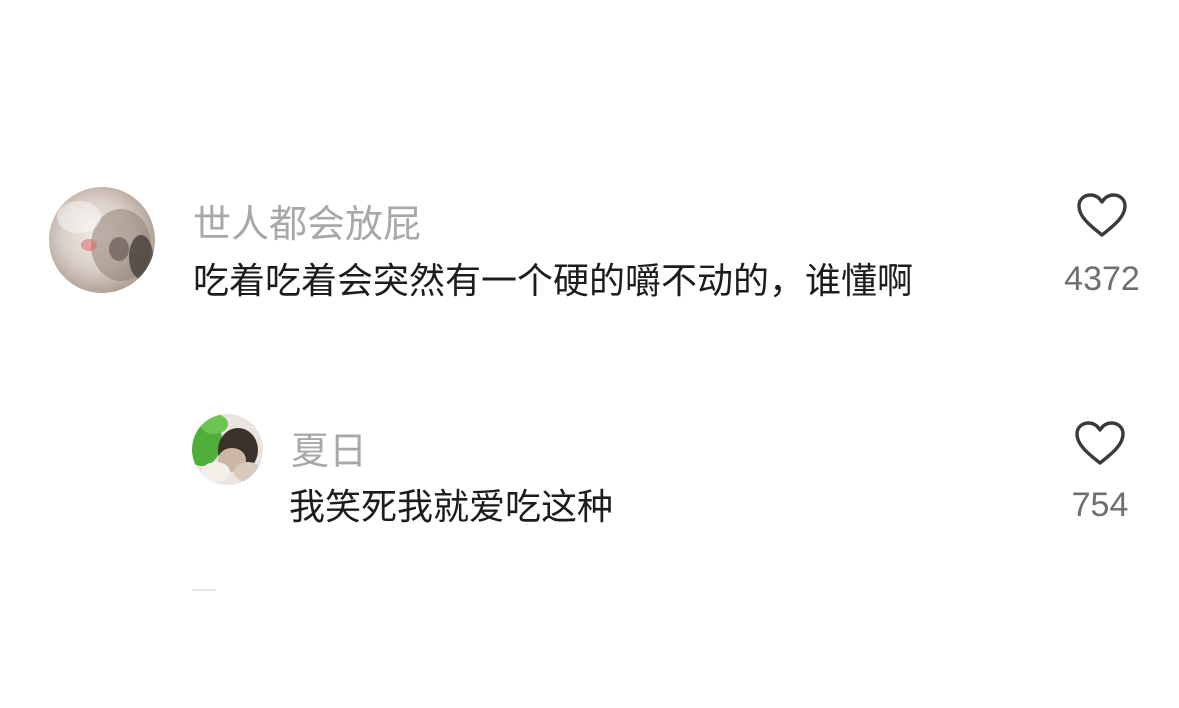  What do you see at coordinates (329, 447) in the screenshot?
I see `username: 夏日` at bounding box center [329, 447].